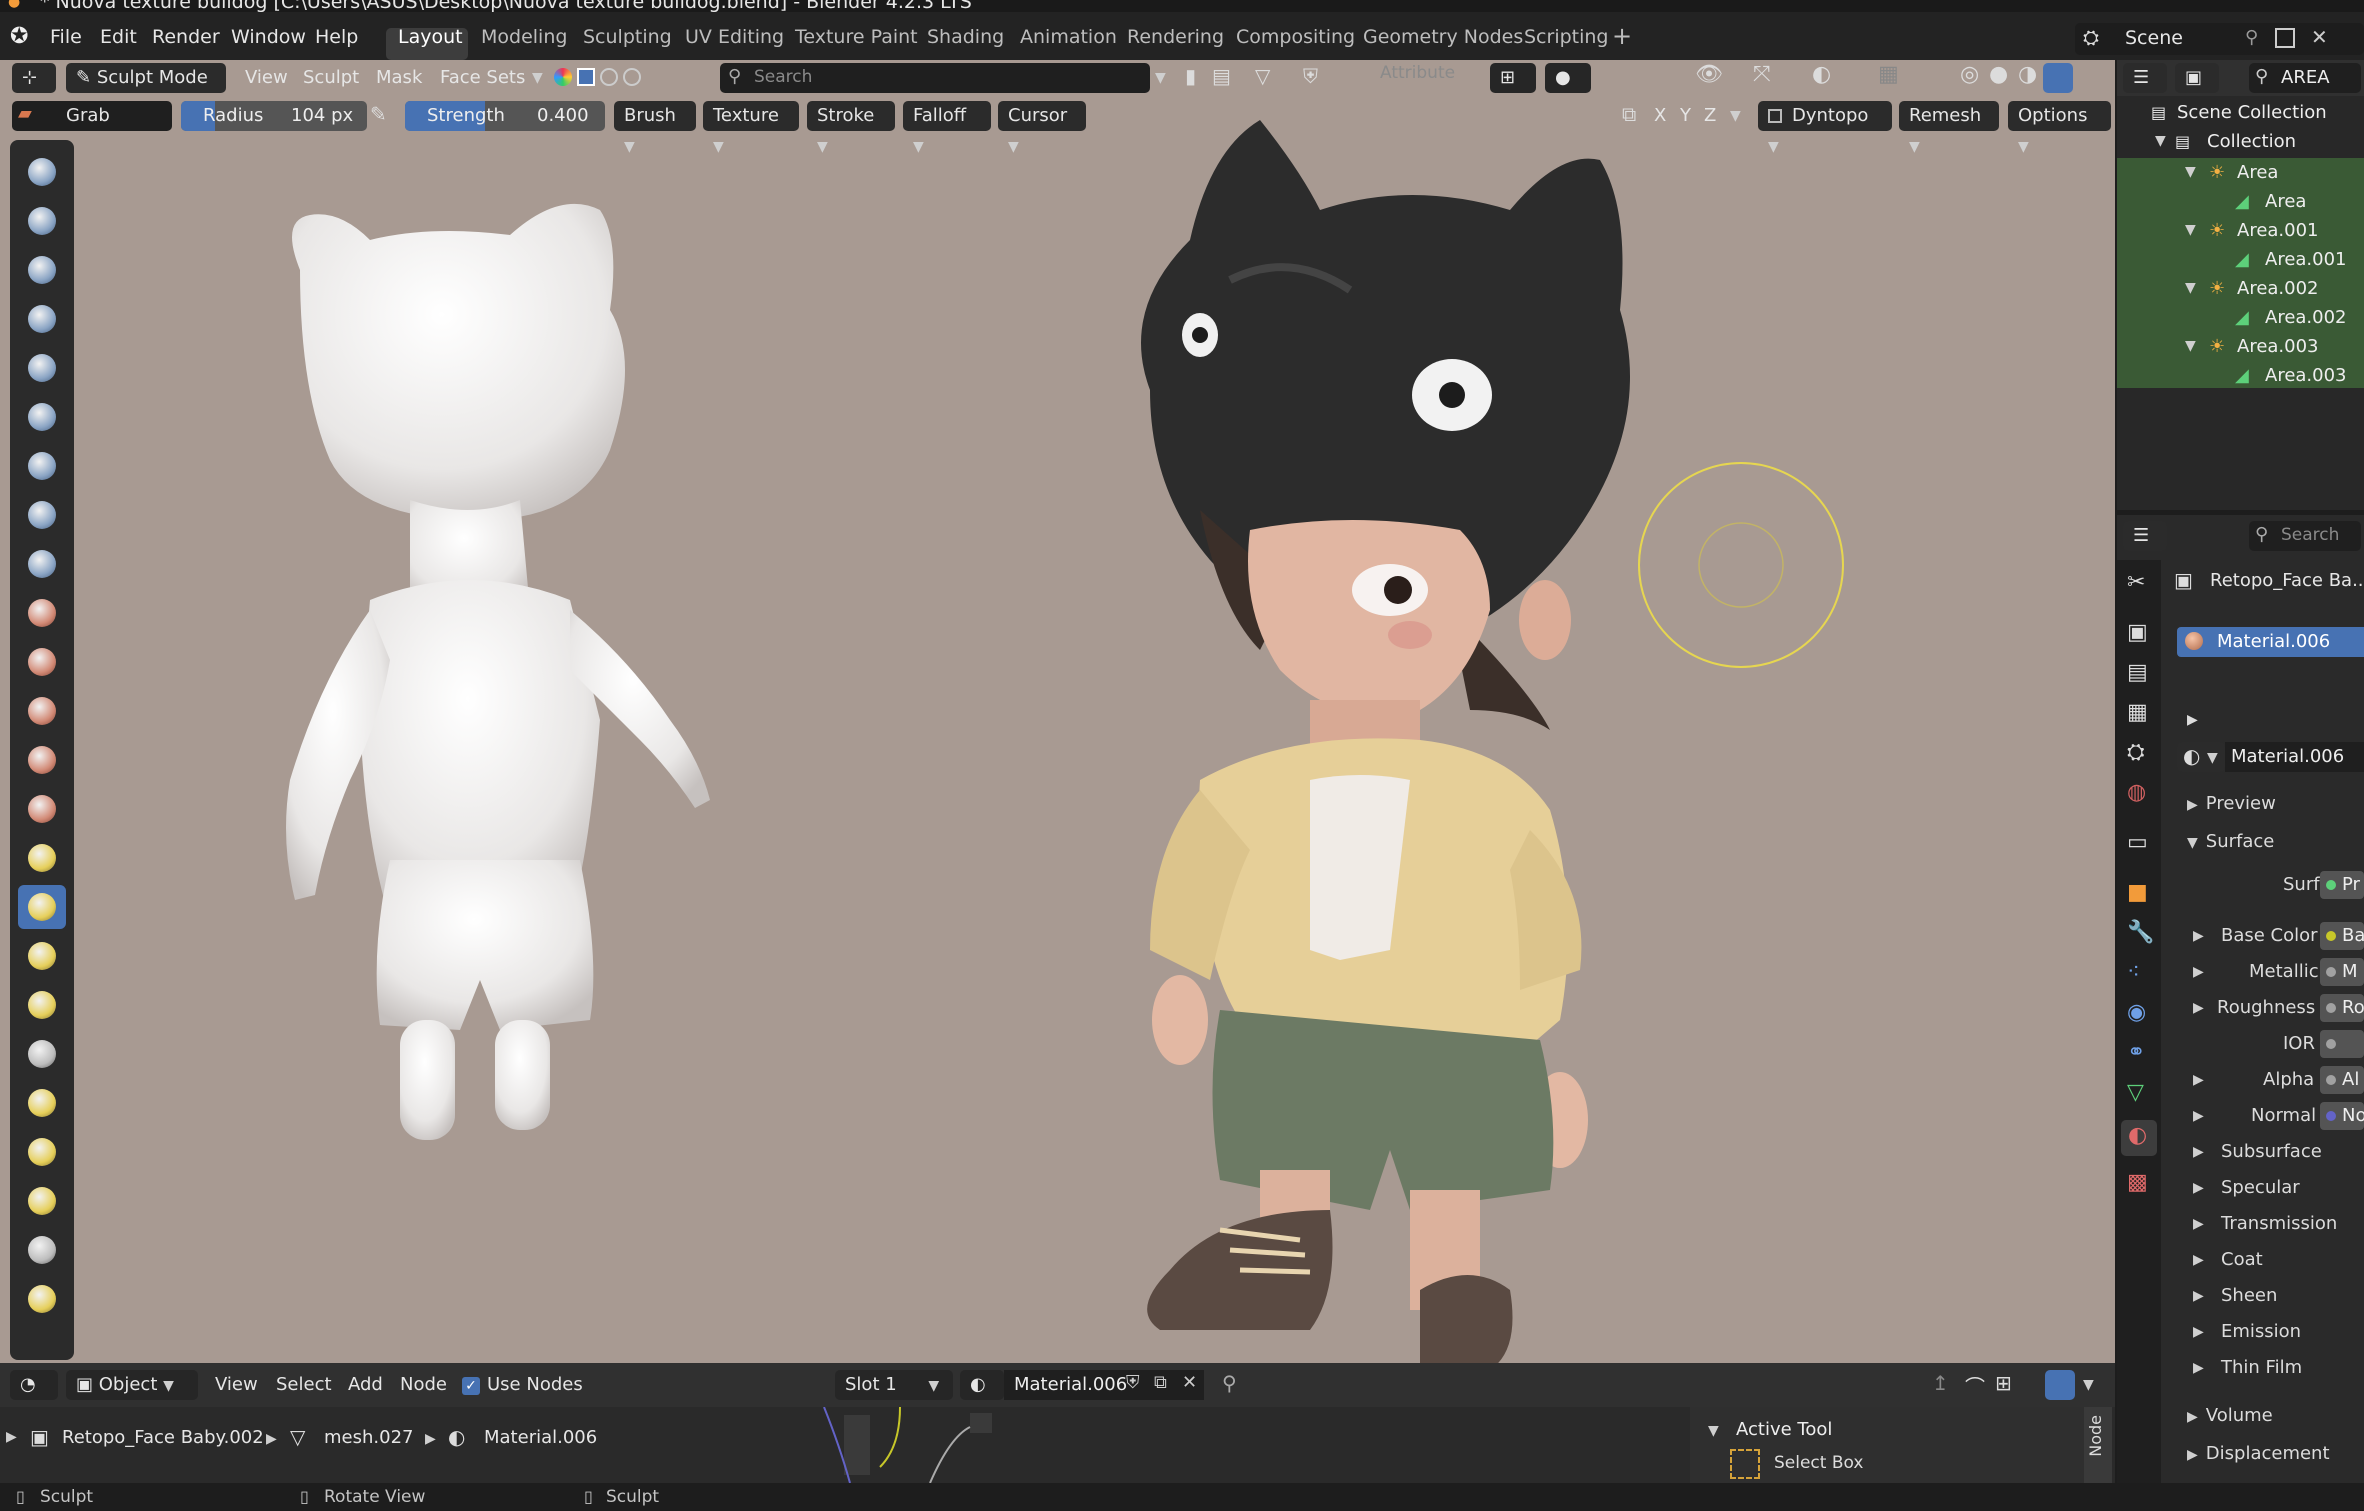  What do you see at coordinates (2342, 1080) in the screenshot?
I see `input-value-field: Al` at bounding box center [2342, 1080].